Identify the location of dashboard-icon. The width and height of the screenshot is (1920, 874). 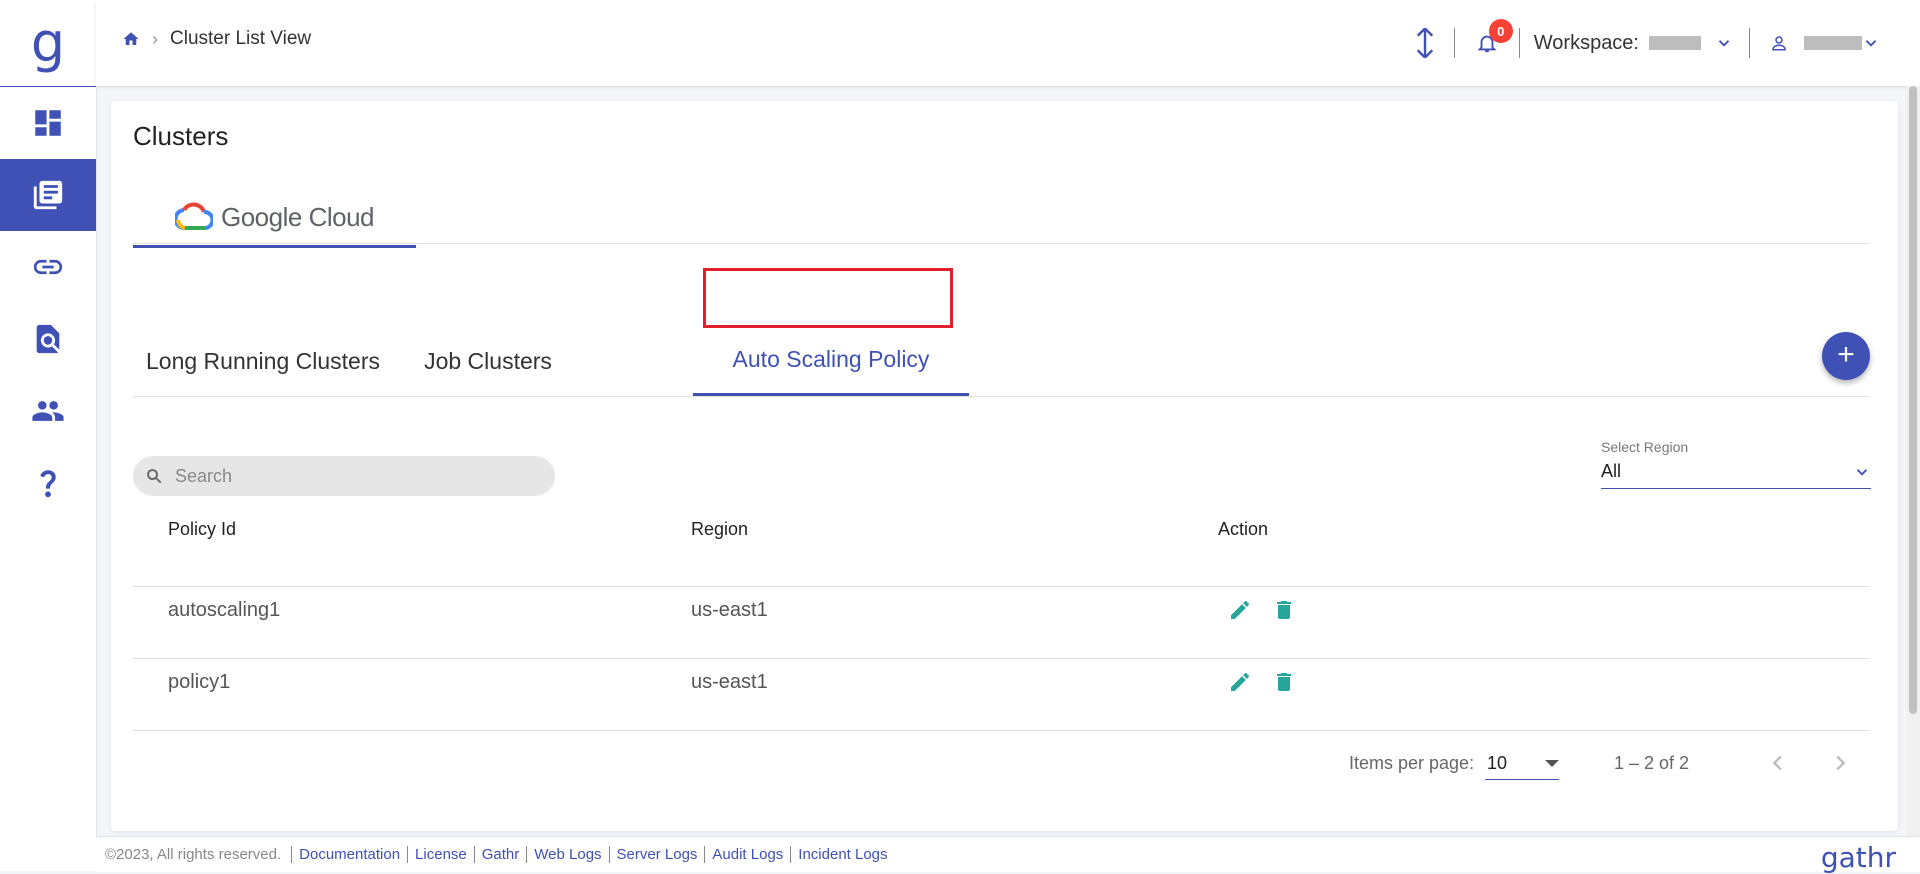
(48, 123).